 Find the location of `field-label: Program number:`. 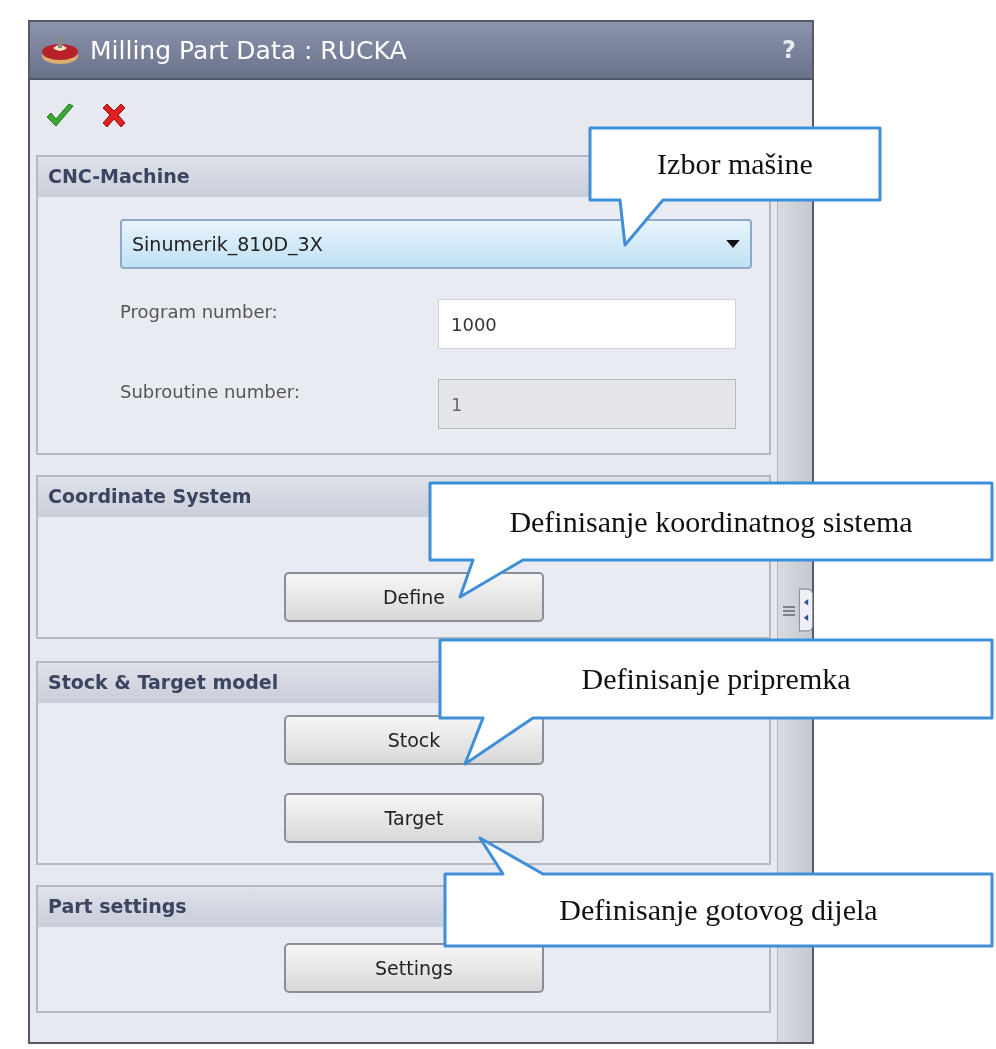

field-label: Program number: is located at coordinates (199, 311).